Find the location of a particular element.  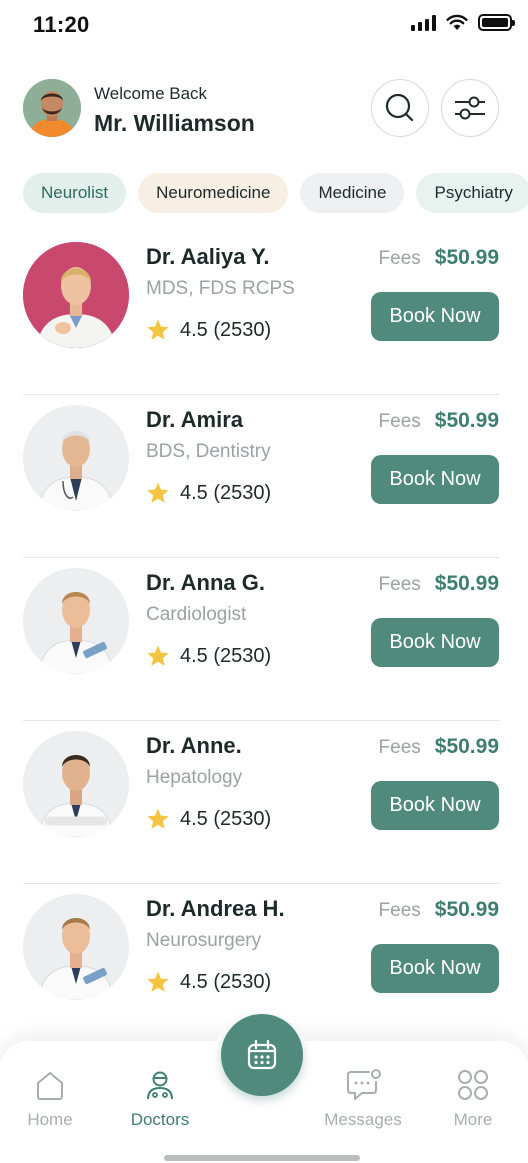

avatar is located at coordinates (52, 108).